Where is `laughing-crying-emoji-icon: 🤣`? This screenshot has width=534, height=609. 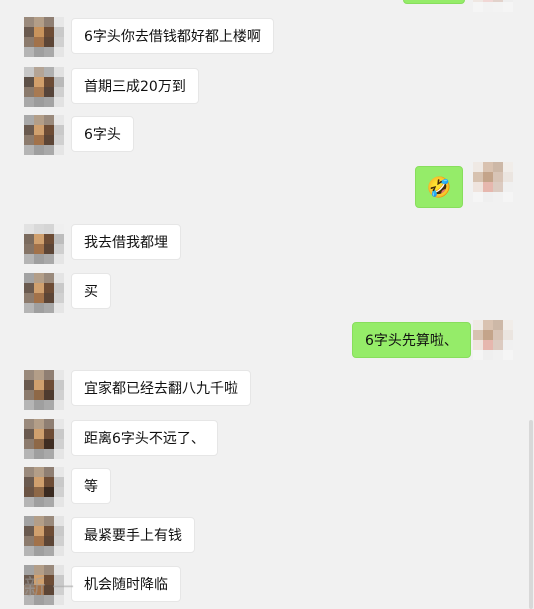 laughing-crying-emoji-icon: 🤣 is located at coordinates (439, 187).